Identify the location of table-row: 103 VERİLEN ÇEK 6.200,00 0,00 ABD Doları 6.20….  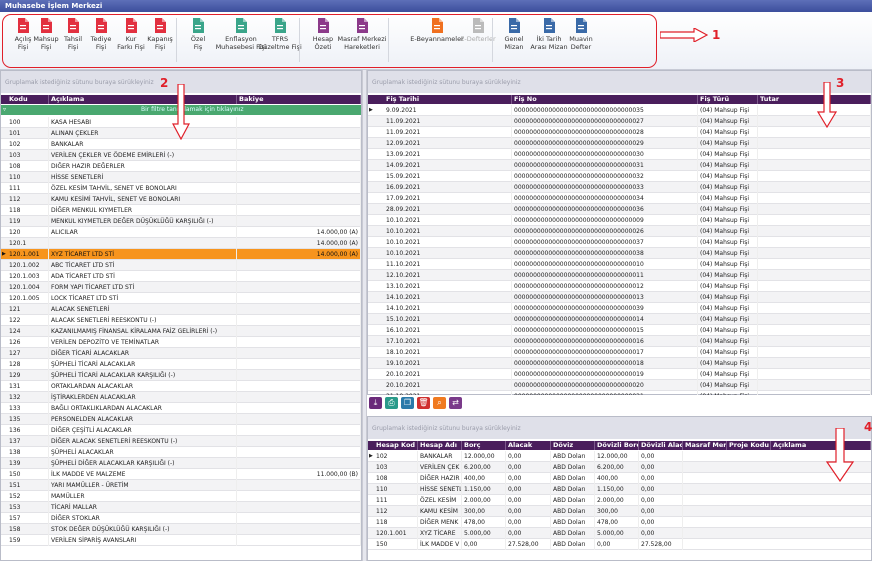
(619, 467).